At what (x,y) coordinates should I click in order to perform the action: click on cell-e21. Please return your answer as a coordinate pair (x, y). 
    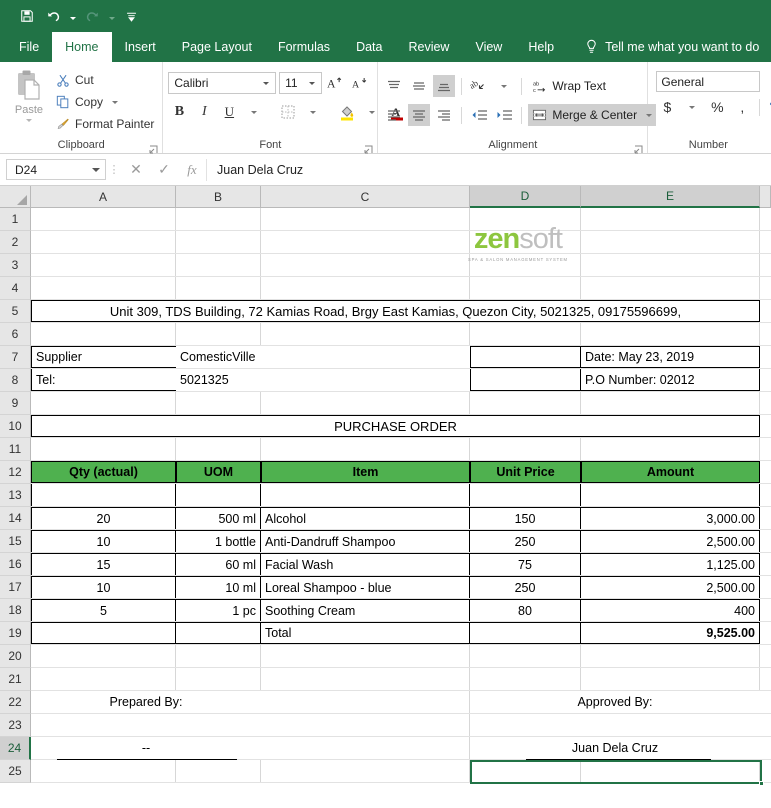
    Looking at the image, I should click on (670, 679).